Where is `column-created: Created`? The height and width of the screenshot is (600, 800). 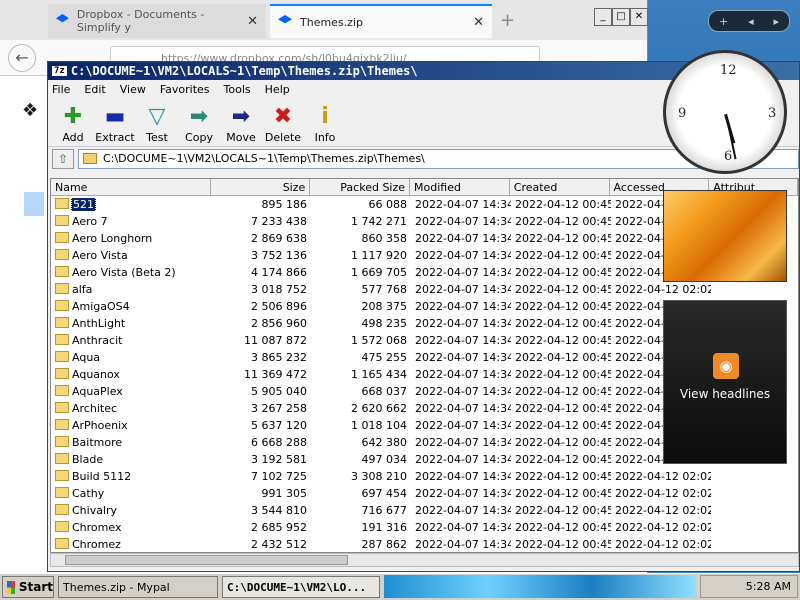
column-created: Created is located at coordinates (560, 187).